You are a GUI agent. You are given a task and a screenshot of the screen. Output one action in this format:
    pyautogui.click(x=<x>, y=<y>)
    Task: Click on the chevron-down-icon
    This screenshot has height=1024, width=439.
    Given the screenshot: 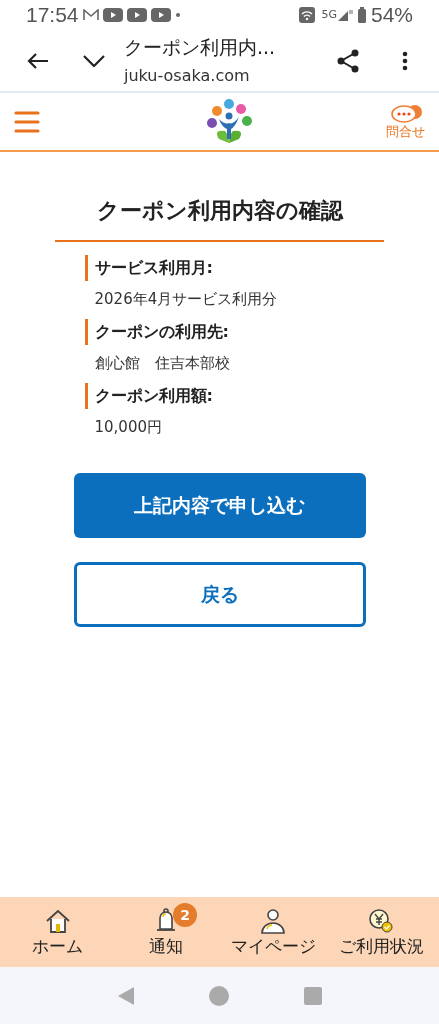 What is the action you would take?
    pyautogui.click(x=94, y=60)
    